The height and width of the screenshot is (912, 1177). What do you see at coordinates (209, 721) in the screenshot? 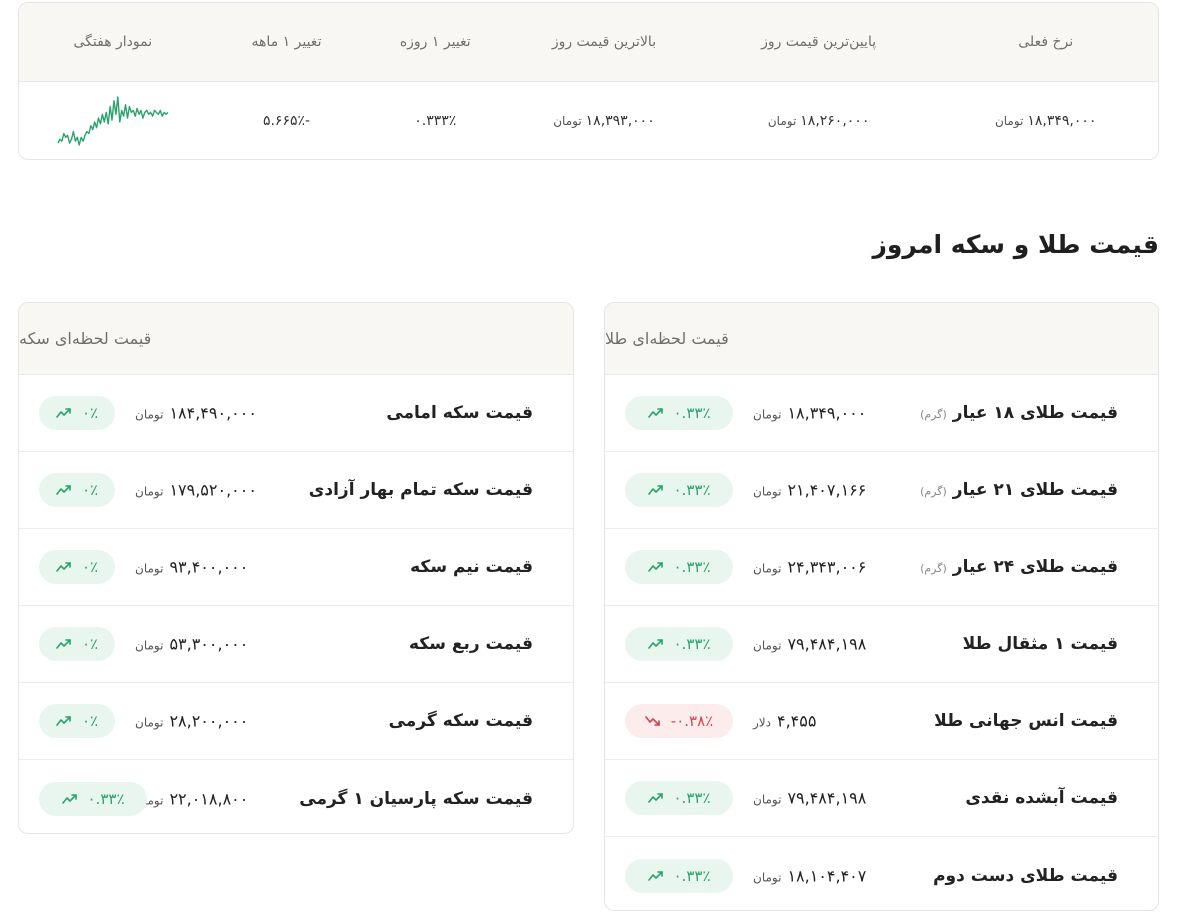
I see `item-price-value: ۲۸,۲۰۰,۰۰۰` at bounding box center [209, 721].